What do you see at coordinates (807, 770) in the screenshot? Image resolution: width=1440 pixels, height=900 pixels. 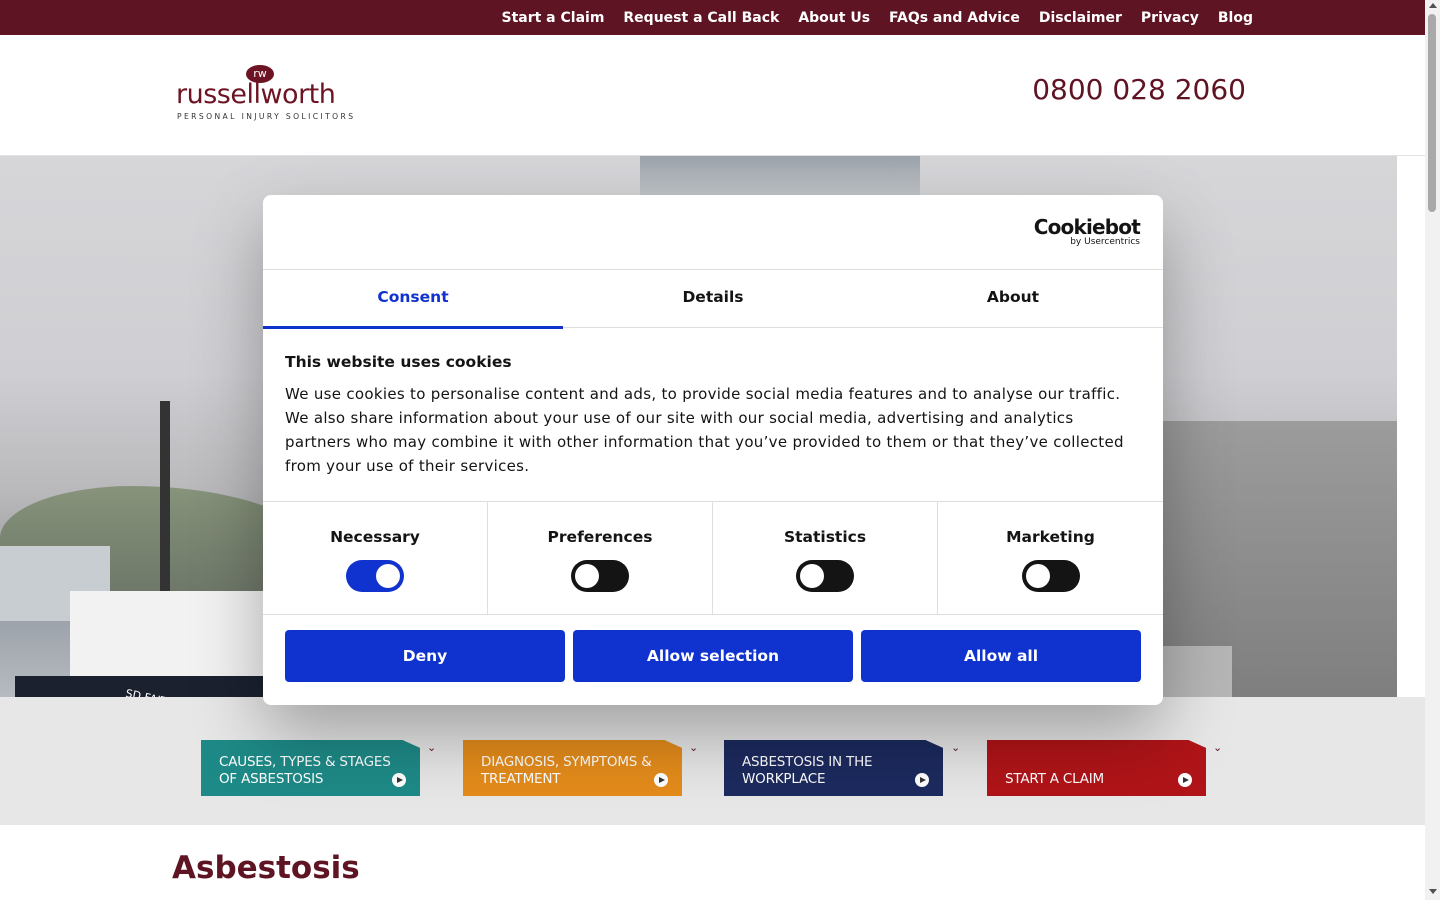 I see `category-label: ASBESTOSIS IN THE WORKPLACE` at bounding box center [807, 770].